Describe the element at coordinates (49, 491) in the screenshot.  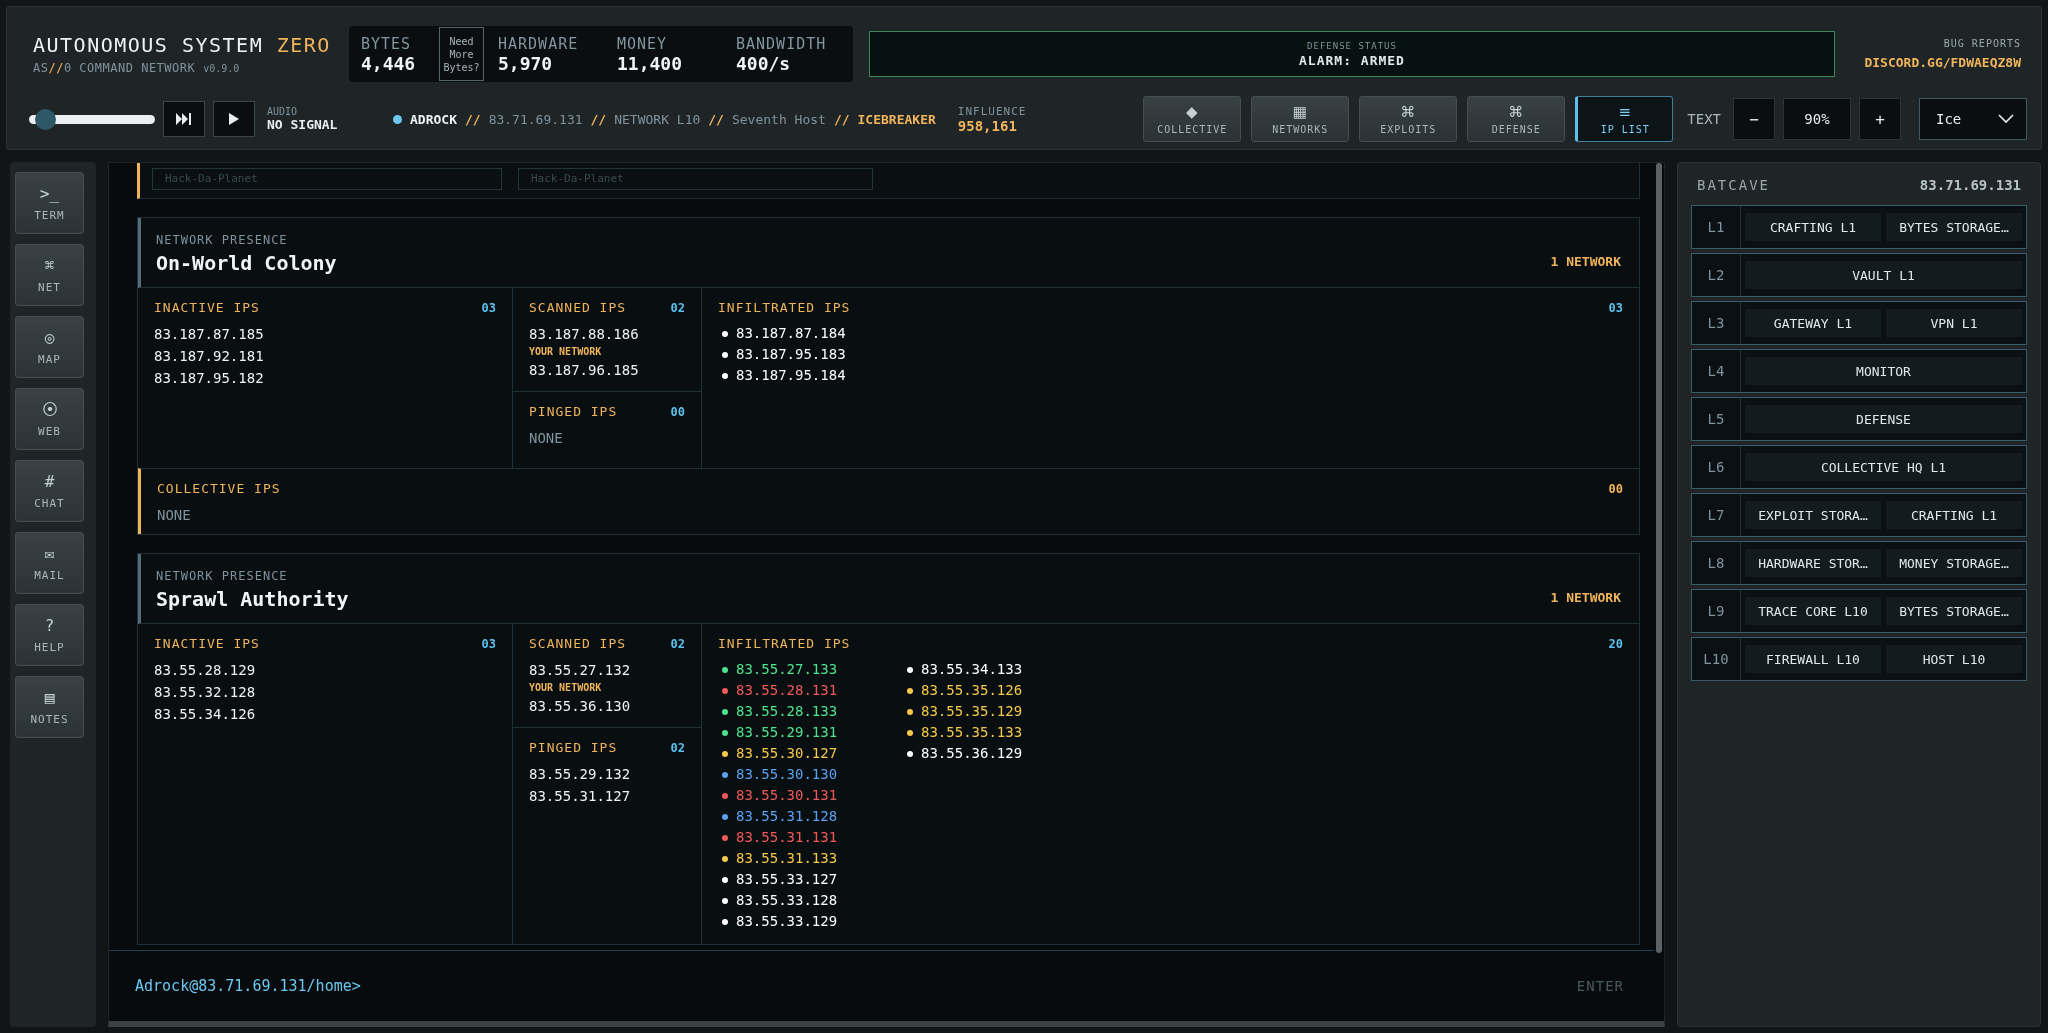
I see `sidebar-button: # CHAT` at that location.